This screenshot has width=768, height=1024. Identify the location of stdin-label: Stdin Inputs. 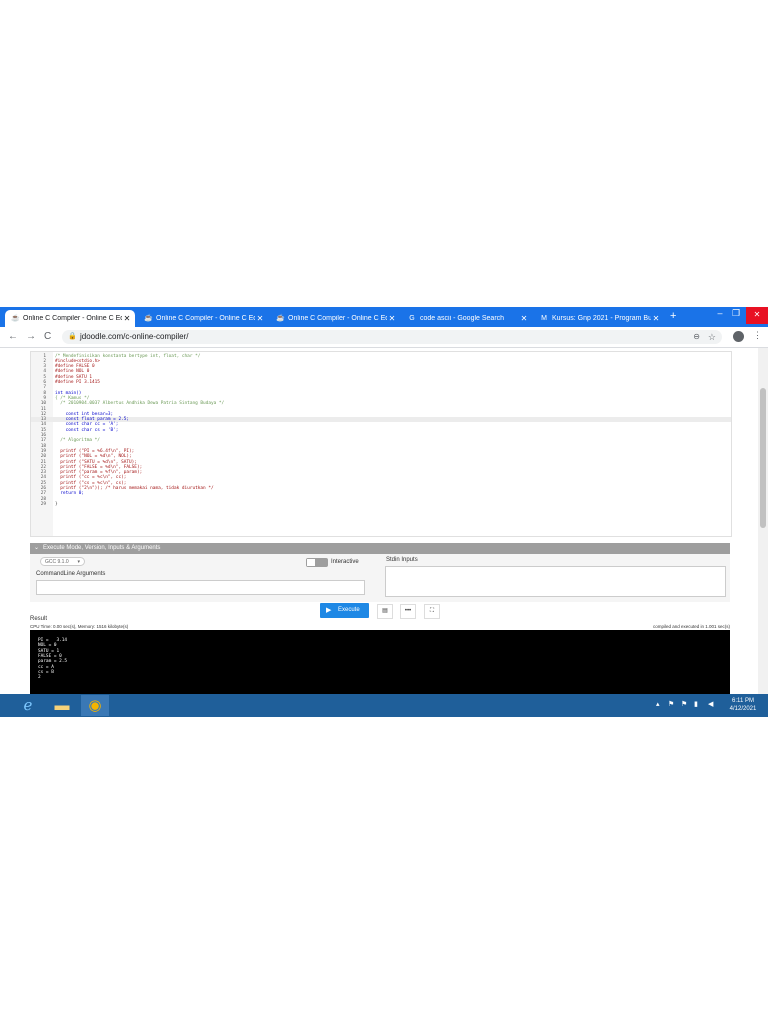
(402, 560).